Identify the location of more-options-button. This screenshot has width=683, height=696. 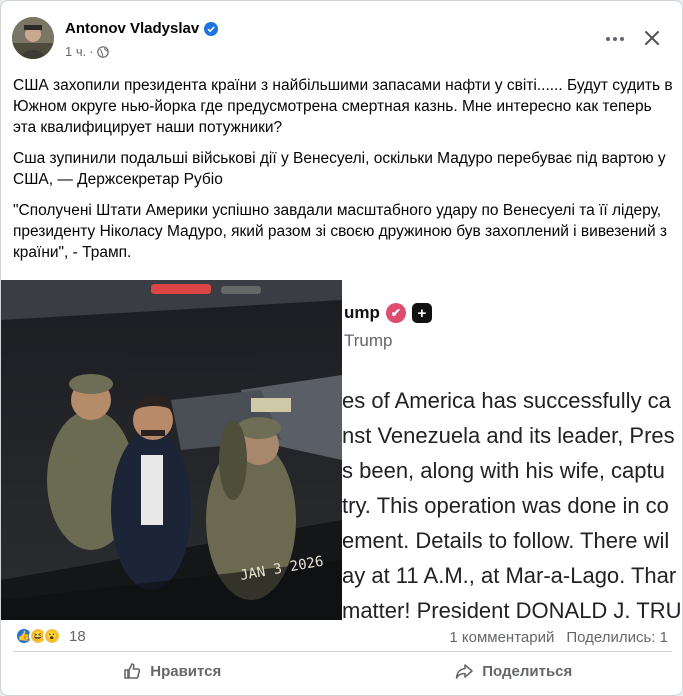
(615, 39).